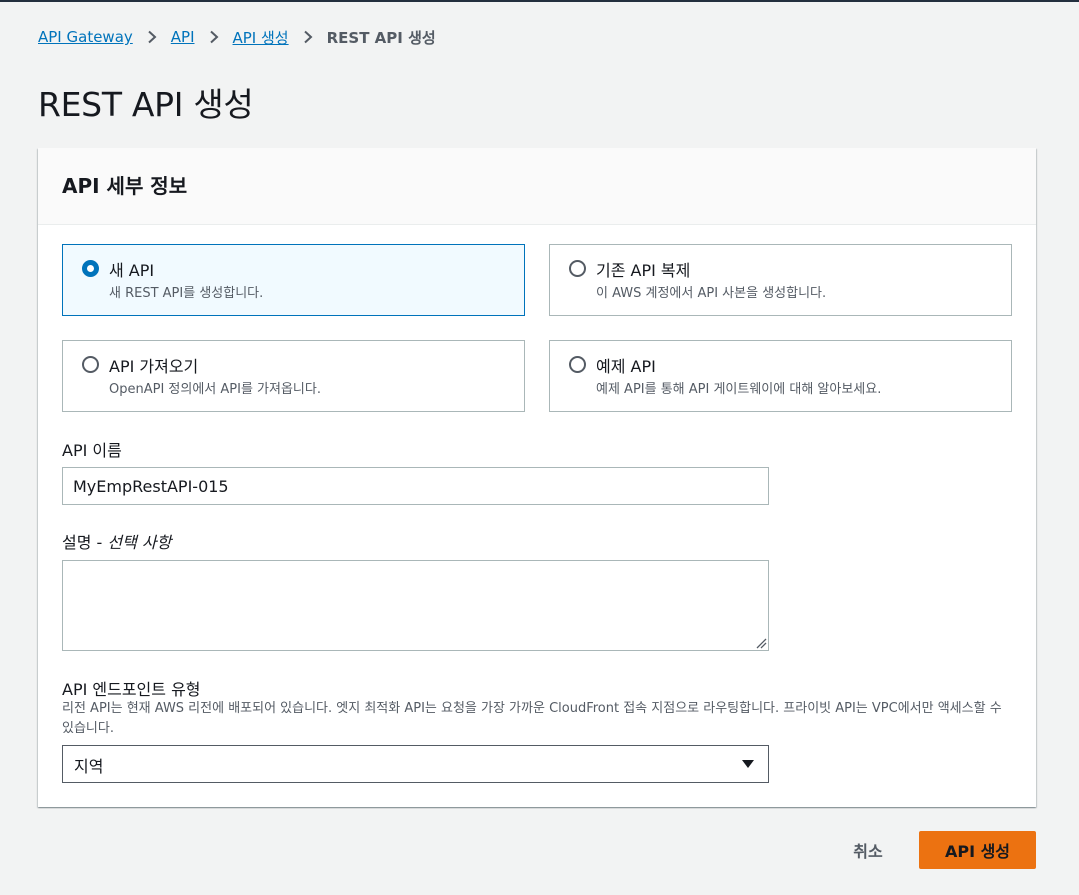  I want to click on description-label-text: 설명 -, so click(85, 542).